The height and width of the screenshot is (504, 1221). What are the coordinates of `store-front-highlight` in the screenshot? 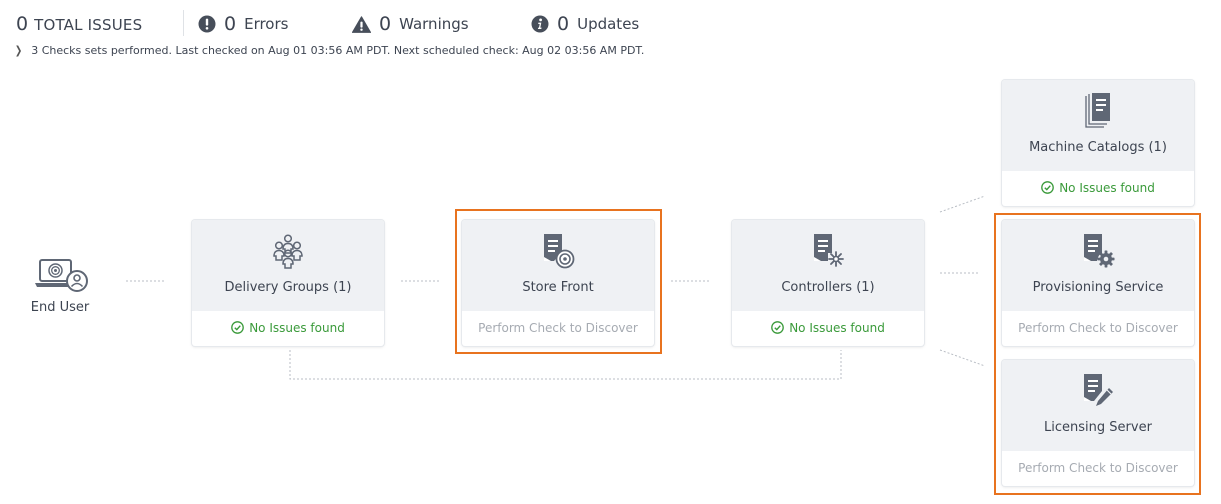 It's located at (558, 281).